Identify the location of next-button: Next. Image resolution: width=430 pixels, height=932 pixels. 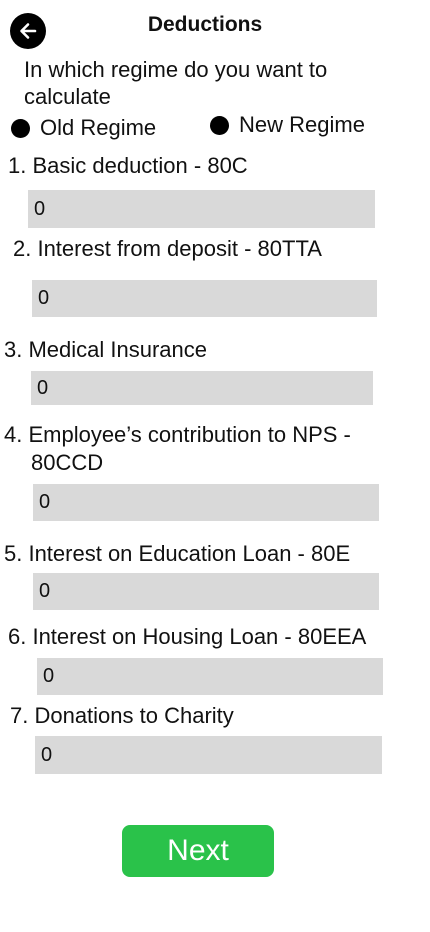
(198, 851).